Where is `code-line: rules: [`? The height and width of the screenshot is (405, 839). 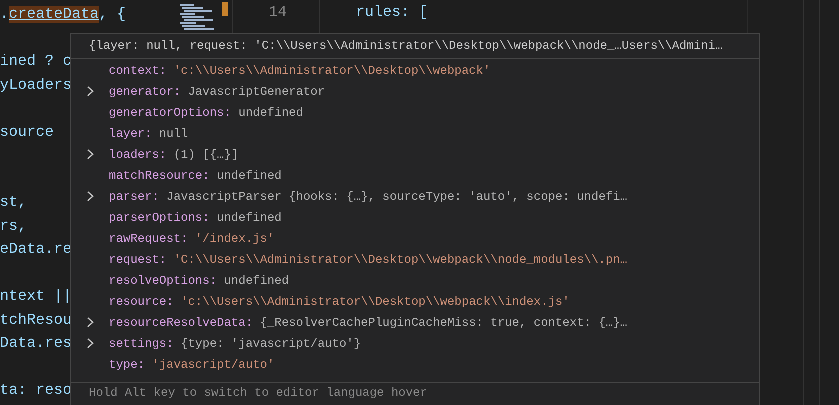 code-line: rules: [ is located at coordinates (392, 13).